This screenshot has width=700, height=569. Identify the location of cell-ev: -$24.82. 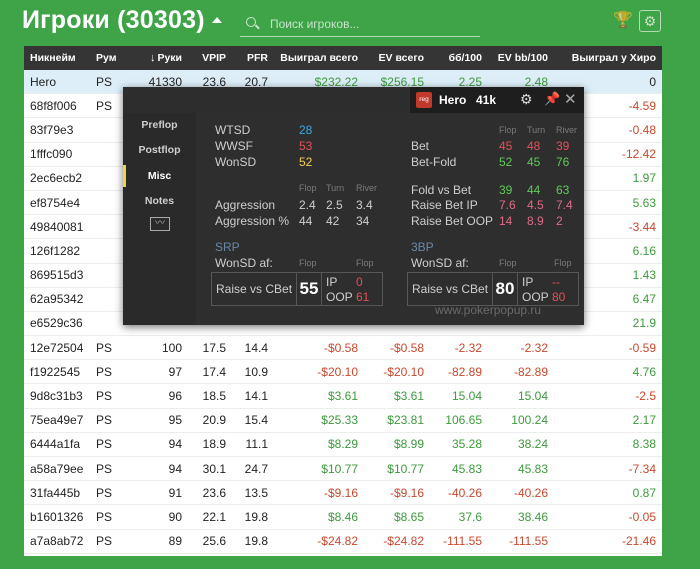
(397, 541).